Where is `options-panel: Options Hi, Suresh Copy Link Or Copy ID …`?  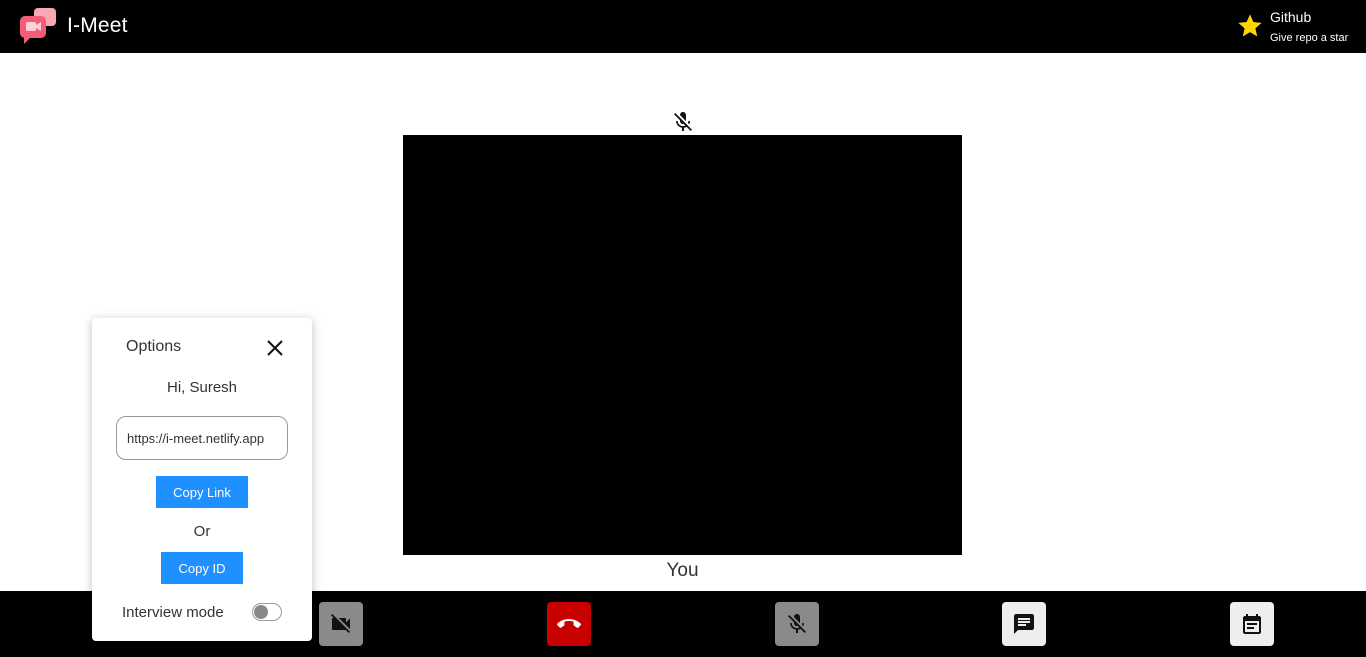
options-panel: Options Hi, Suresh Copy Link Or Copy ID … is located at coordinates (202, 479).